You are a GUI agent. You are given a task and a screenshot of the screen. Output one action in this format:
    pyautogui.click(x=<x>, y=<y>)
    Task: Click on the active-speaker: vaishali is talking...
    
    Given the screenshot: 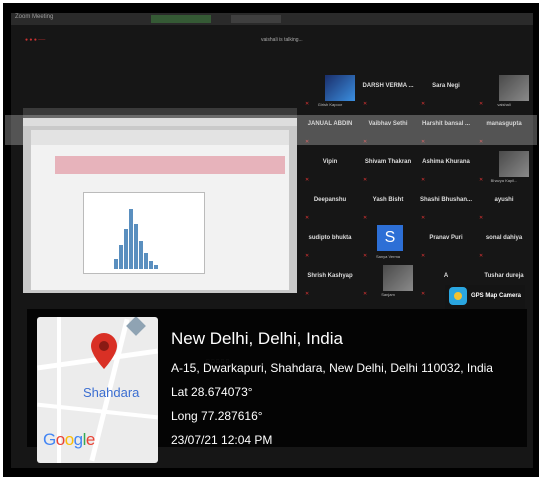 What is the action you would take?
    pyautogui.click(x=282, y=40)
    